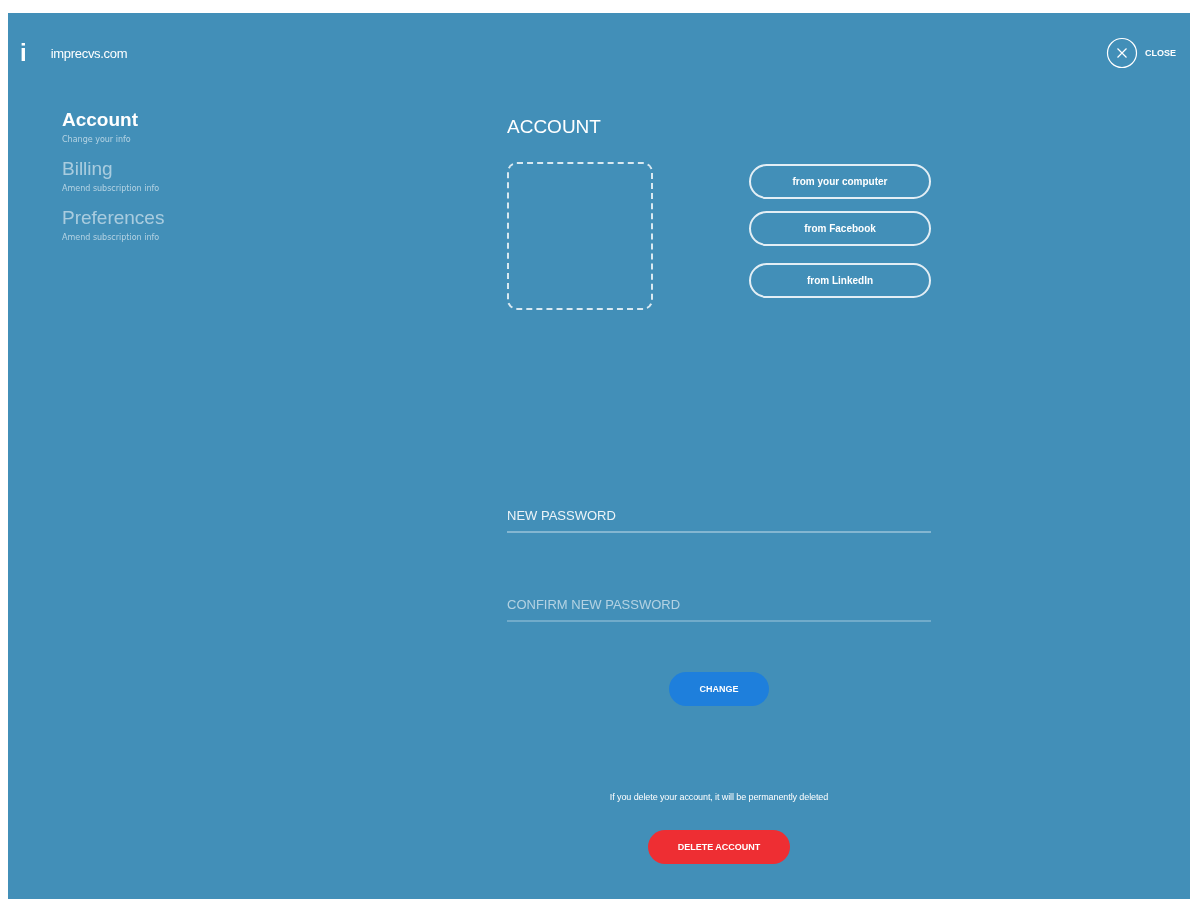 The width and height of the screenshot is (1198, 899). Describe the element at coordinates (719, 797) in the screenshot. I see `delete-notice: If you delete your account, it will be permanently deleted` at that location.